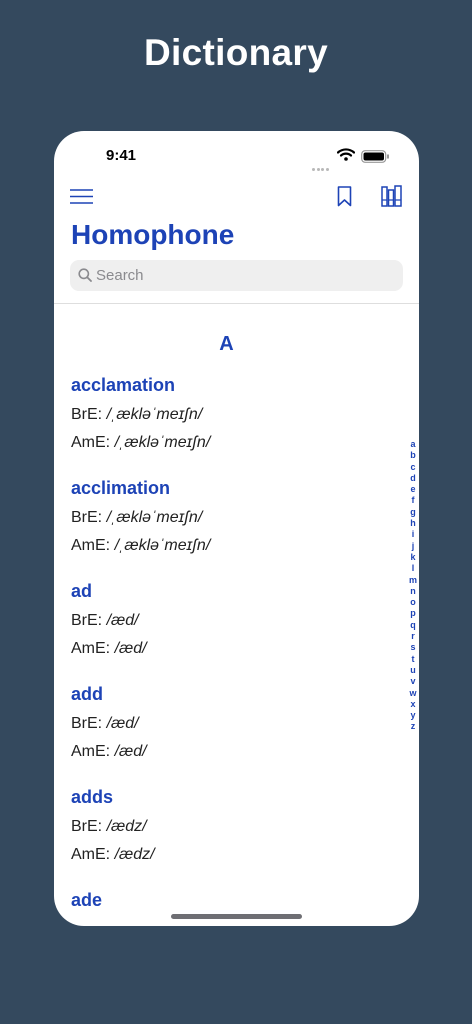 Image resolution: width=472 pixels, height=1024 pixels. What do you see at coordinates (412, 681) in the screenshot?
I see `index-letter-v: v` at bounding box center [412, 681].